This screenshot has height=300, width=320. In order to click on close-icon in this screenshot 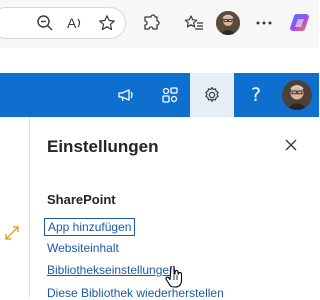, I will do `click(291, 145)`.